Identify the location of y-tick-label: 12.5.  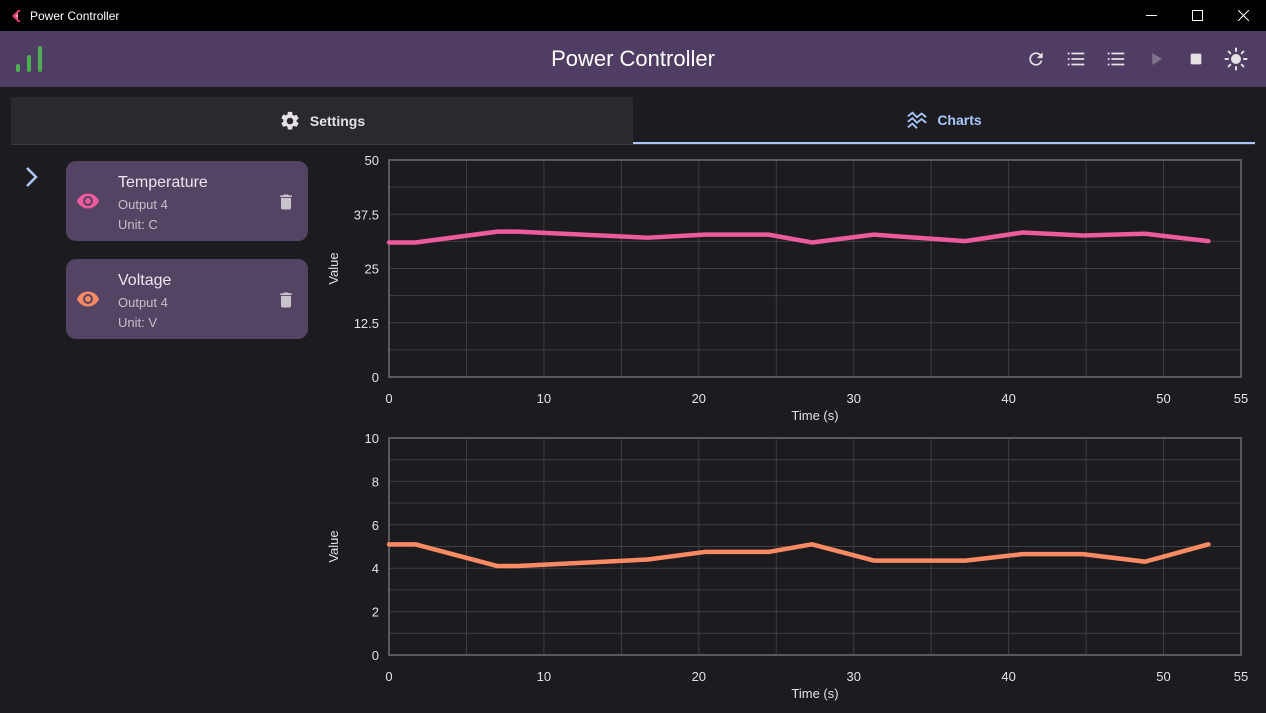
(366, 323).